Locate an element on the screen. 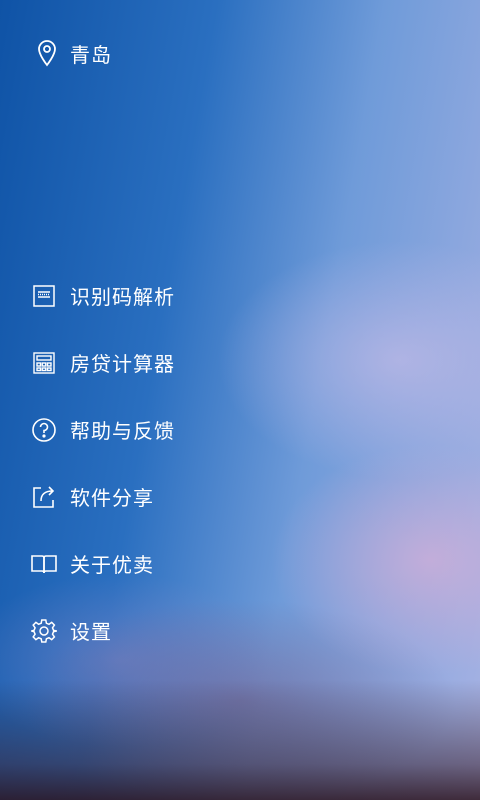 The image size is (480, 800). location-selector: 青岛 is located at coordinates (73, 53).